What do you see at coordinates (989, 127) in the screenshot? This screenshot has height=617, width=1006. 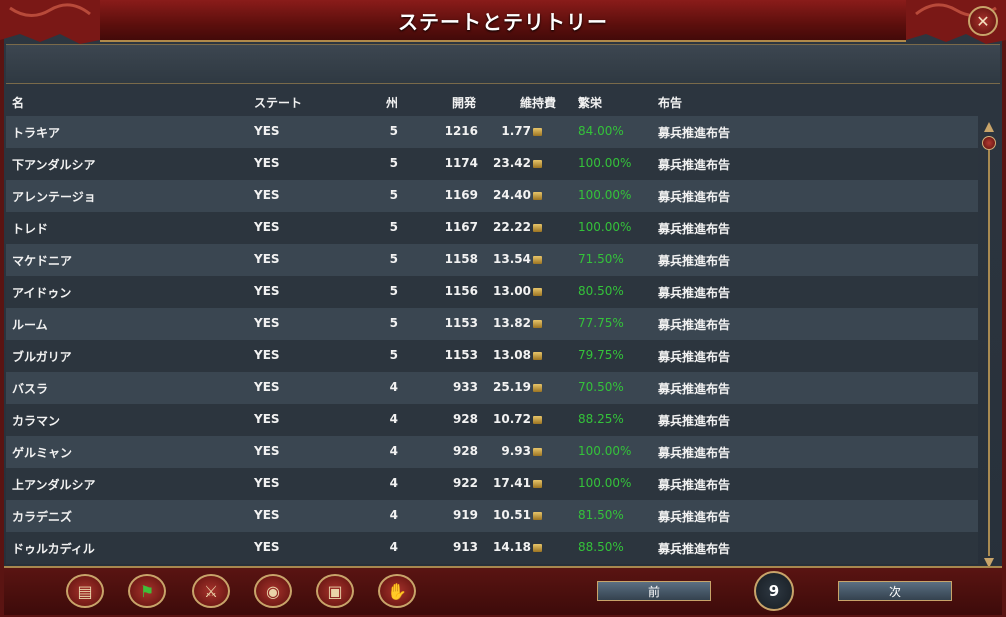 I see `scroll-up-arrow-icon` at bounding box center [989, 127].